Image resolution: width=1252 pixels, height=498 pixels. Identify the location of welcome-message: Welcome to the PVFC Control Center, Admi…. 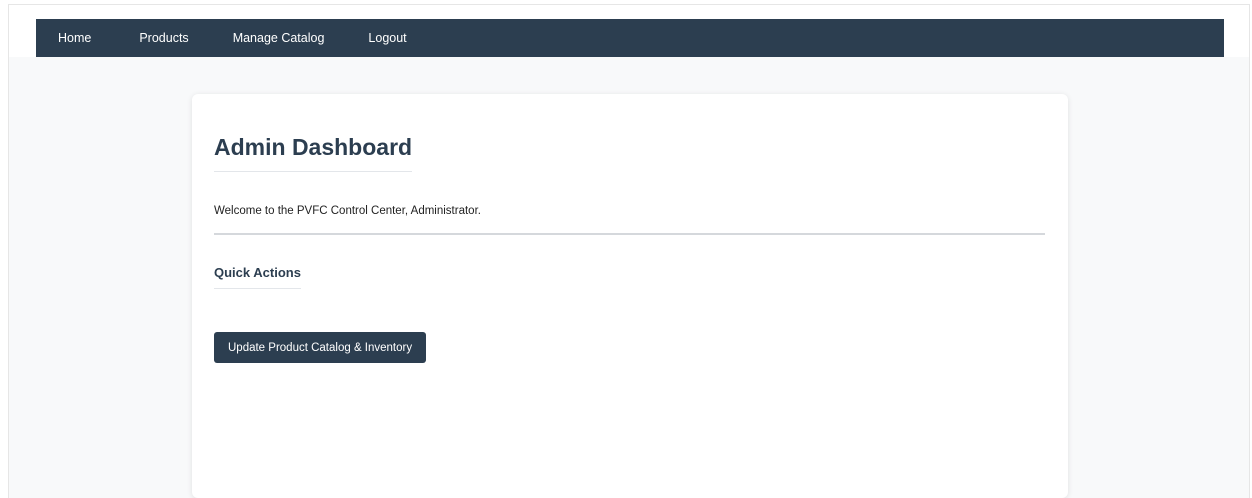
(347, 211).